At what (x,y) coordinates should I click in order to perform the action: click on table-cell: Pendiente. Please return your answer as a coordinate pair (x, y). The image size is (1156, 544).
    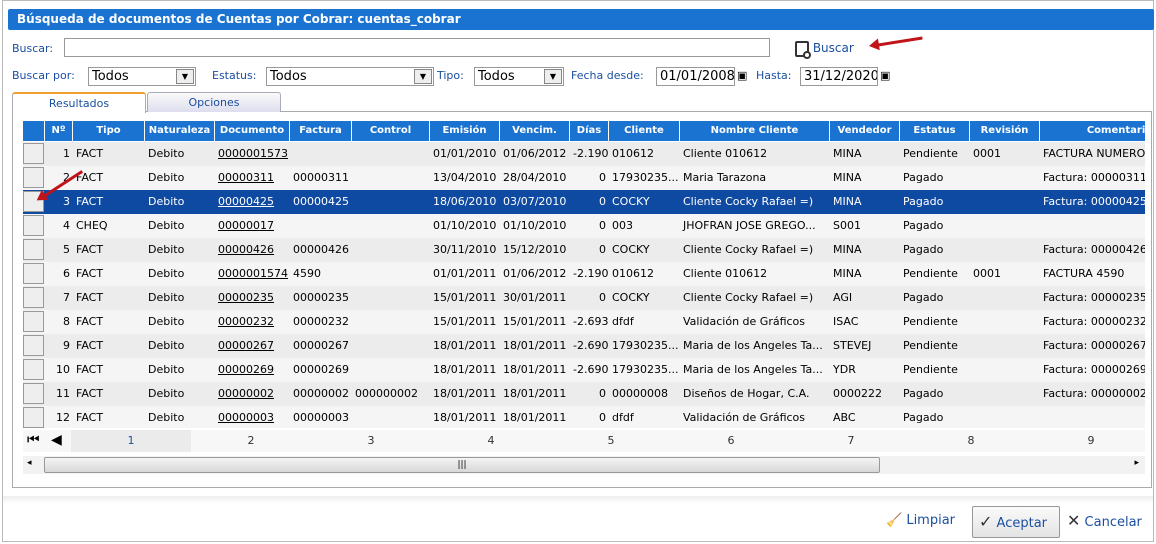
    Looking at the image, I should click on (935, 154).